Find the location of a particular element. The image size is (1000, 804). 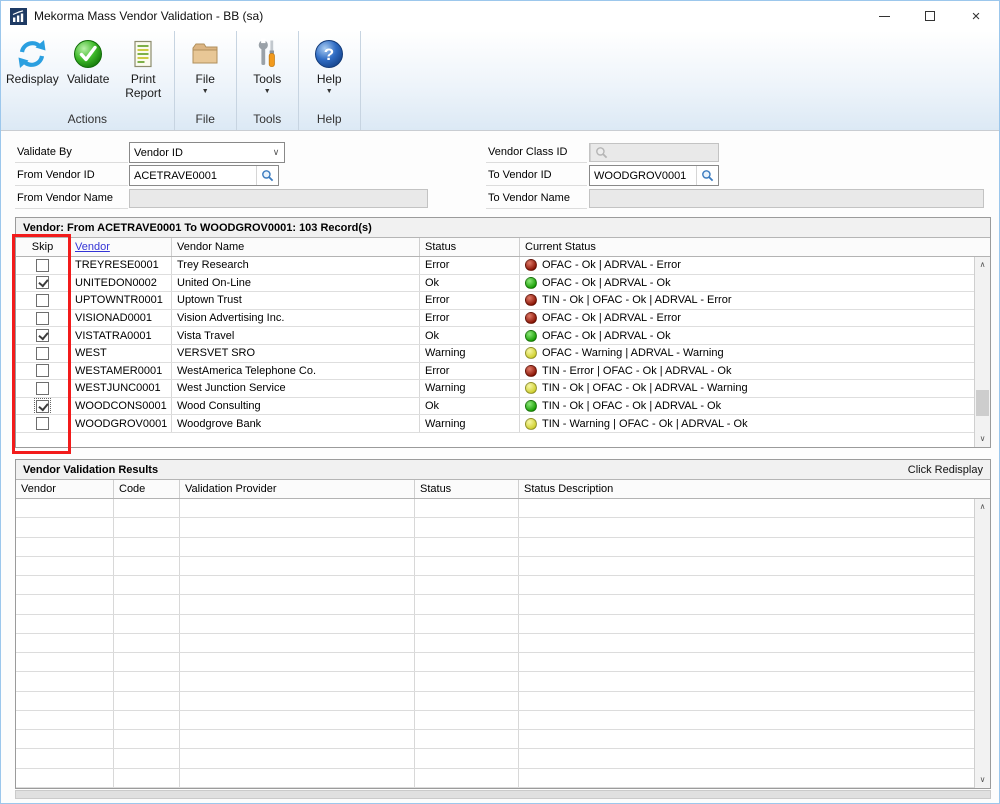

help-menu-button: ? Help ▼ is located at coordinates (329, 64).